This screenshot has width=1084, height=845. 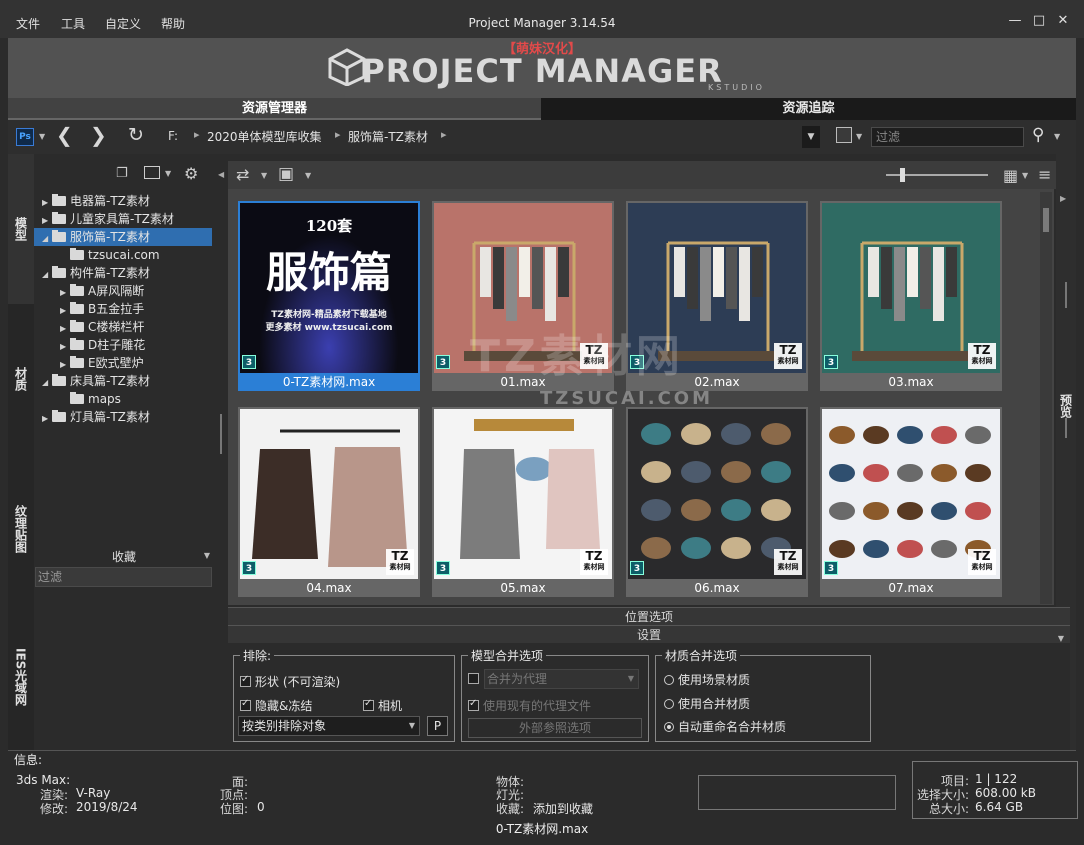 I want to click on asset-thumbnail: TZ 素材网 3, so click(x=717, y=494).